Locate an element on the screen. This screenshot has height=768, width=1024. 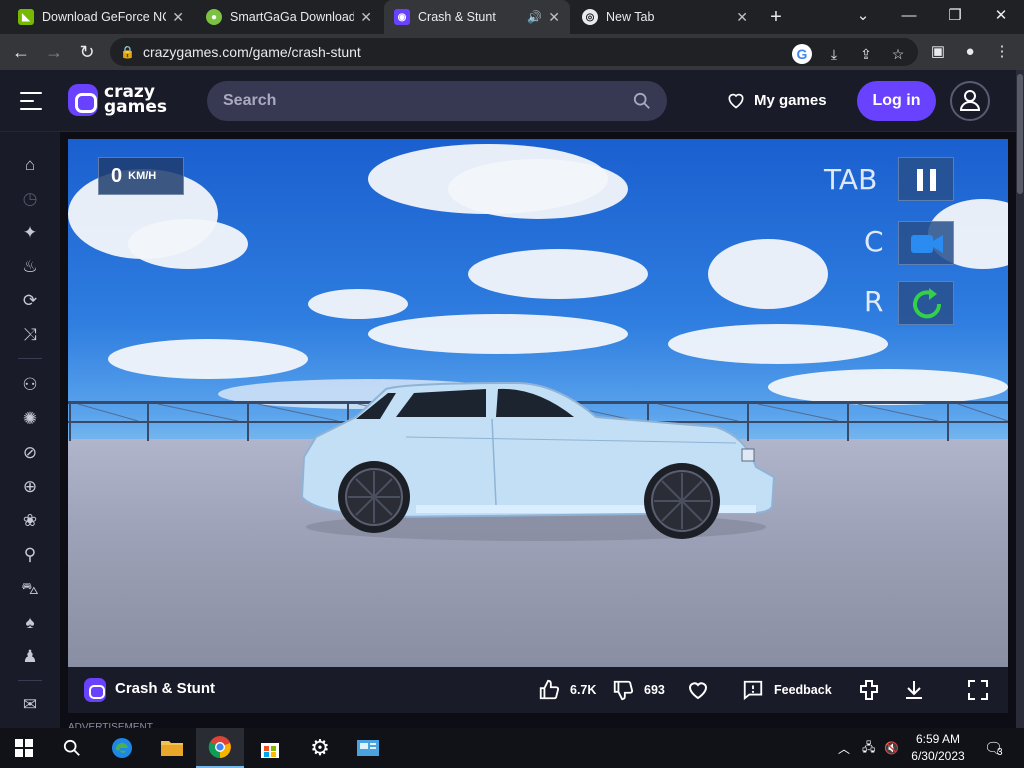
game-footer-bar: Crash & Stunt 6.7K 693 Feedback is located at coordinates (538, 690).